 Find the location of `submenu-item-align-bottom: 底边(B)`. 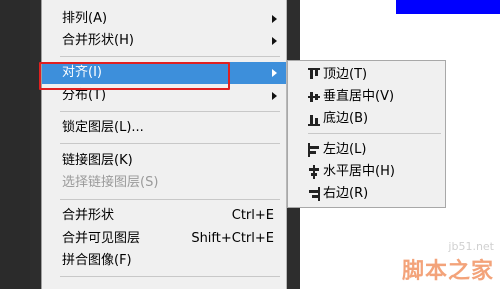

submenu-item-align-bottom: 底边(B) is located at coordinates (366, 119).